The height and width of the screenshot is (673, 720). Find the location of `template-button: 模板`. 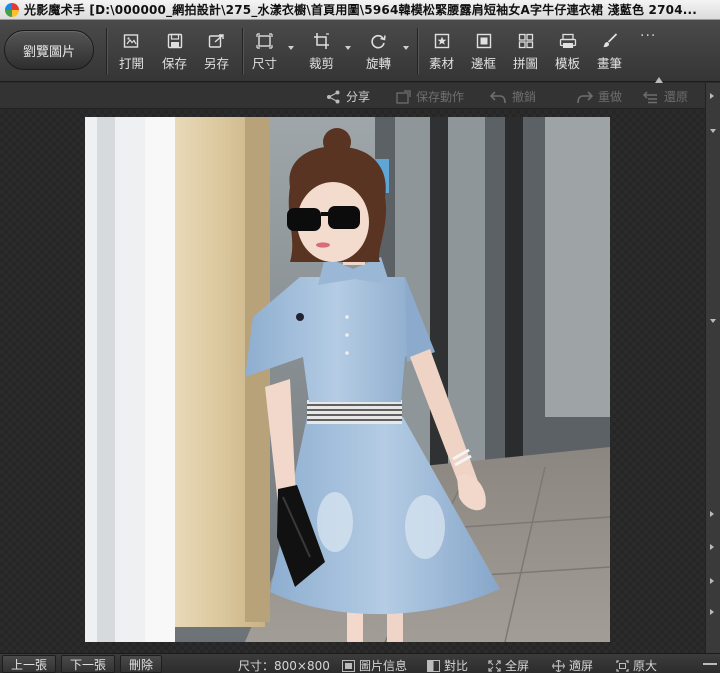

template-button: 模板 is located at coordinates (567, 52).